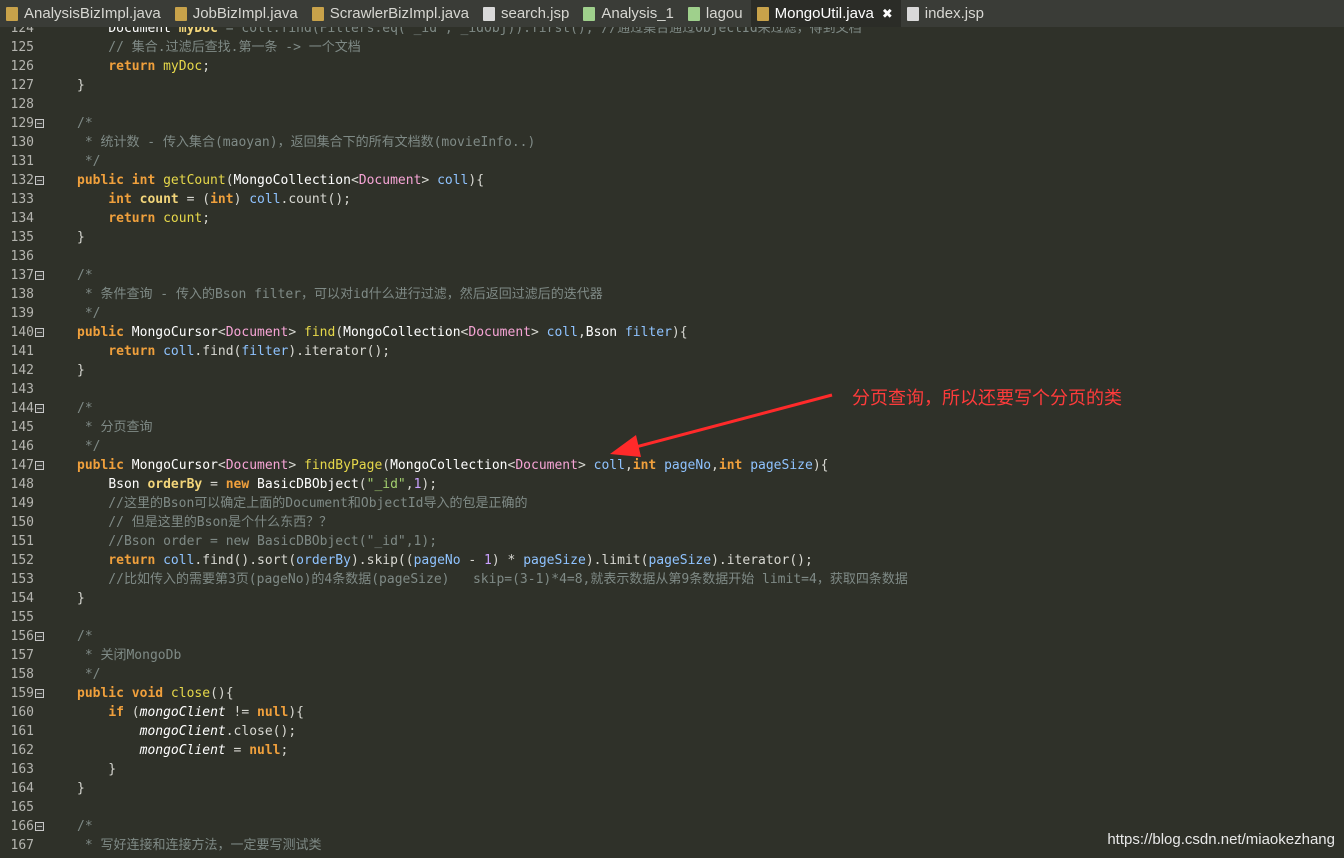 This screenshot has height=858, width=1344. Describe the element at coordinates (1221, 839) in the screenshot. I see `watermark-url: https://blog.csdn.net/miaokezhang` at that location.